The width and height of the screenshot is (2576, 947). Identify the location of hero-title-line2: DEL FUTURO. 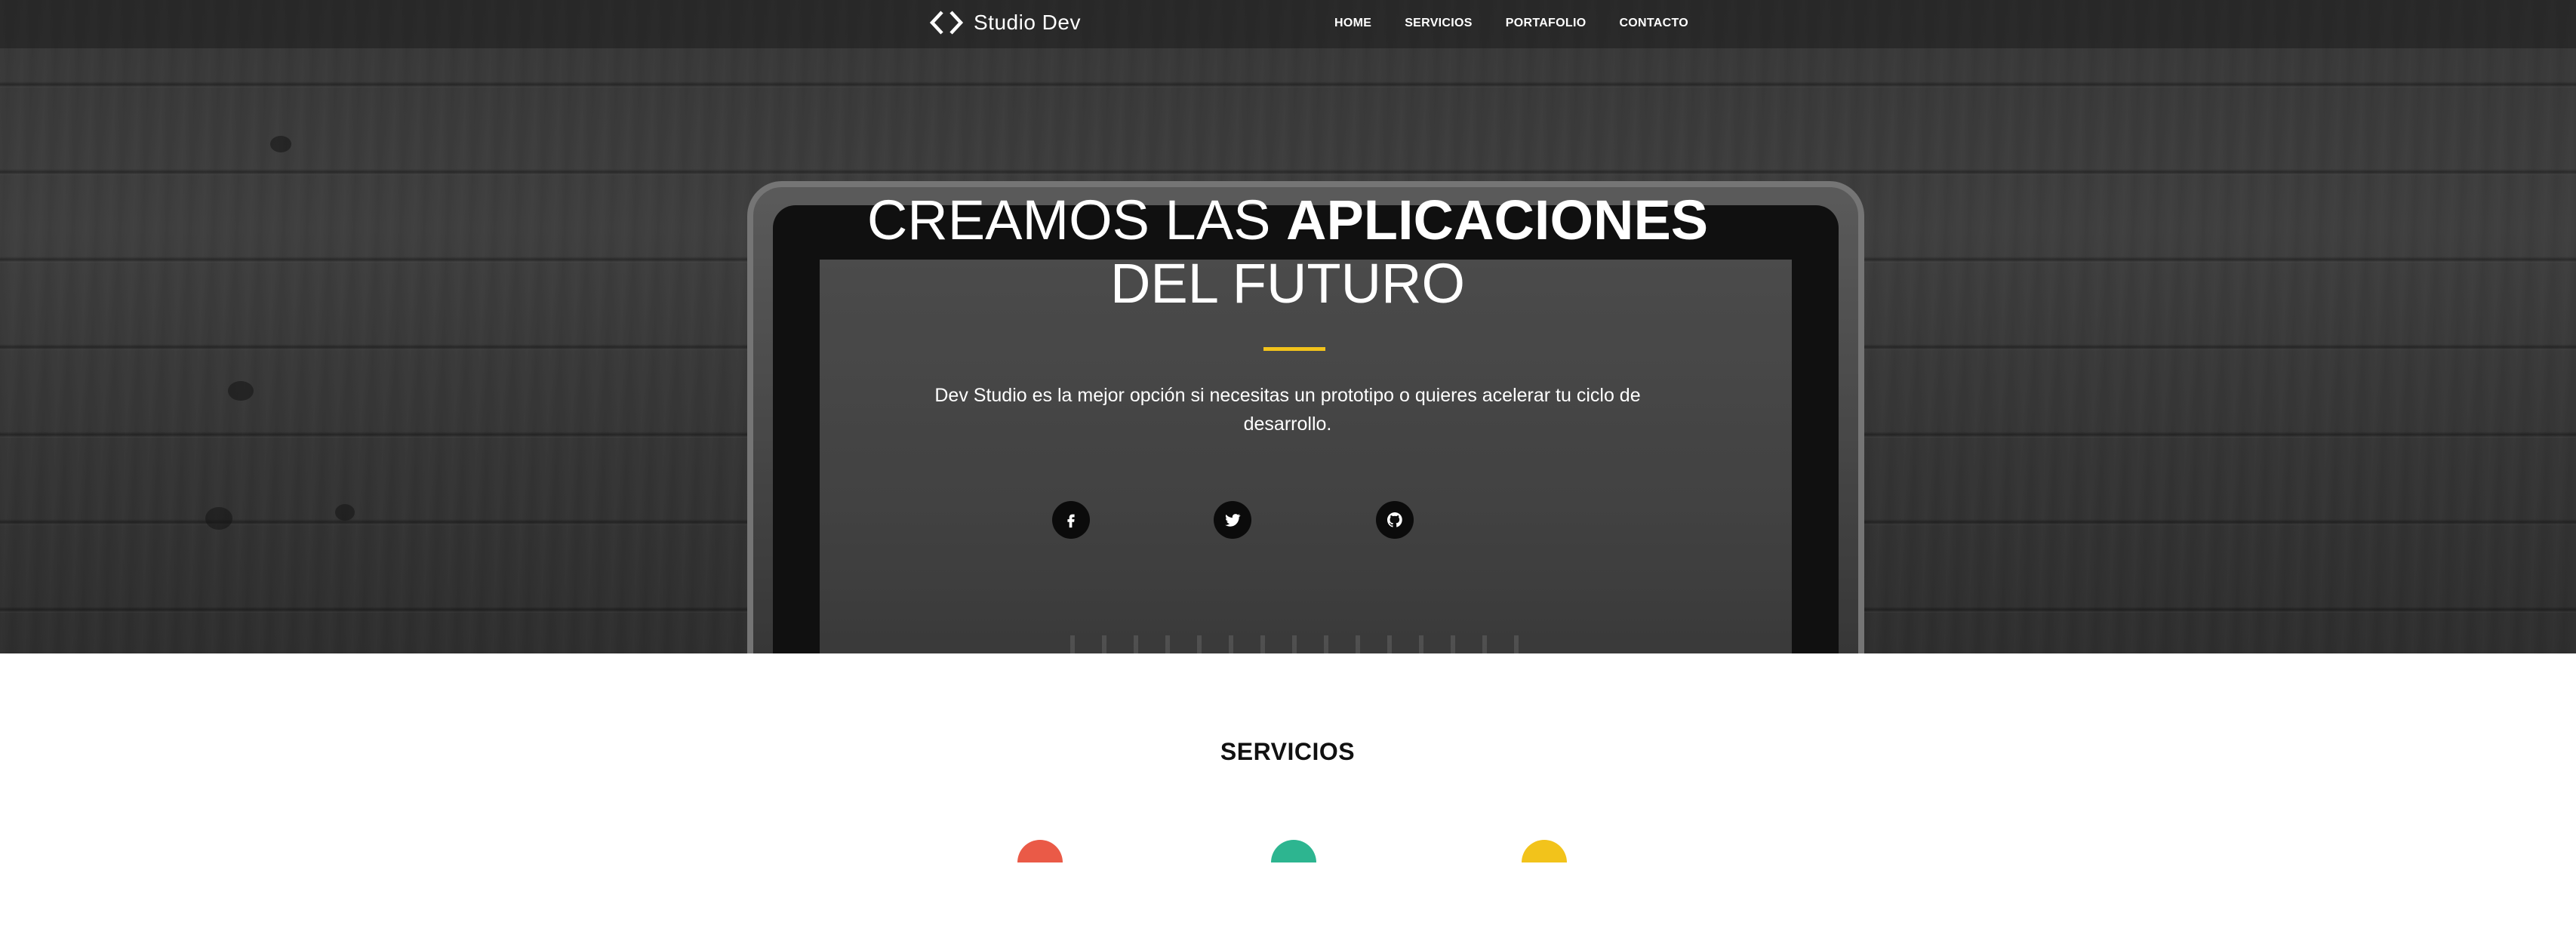
(1287, 283).